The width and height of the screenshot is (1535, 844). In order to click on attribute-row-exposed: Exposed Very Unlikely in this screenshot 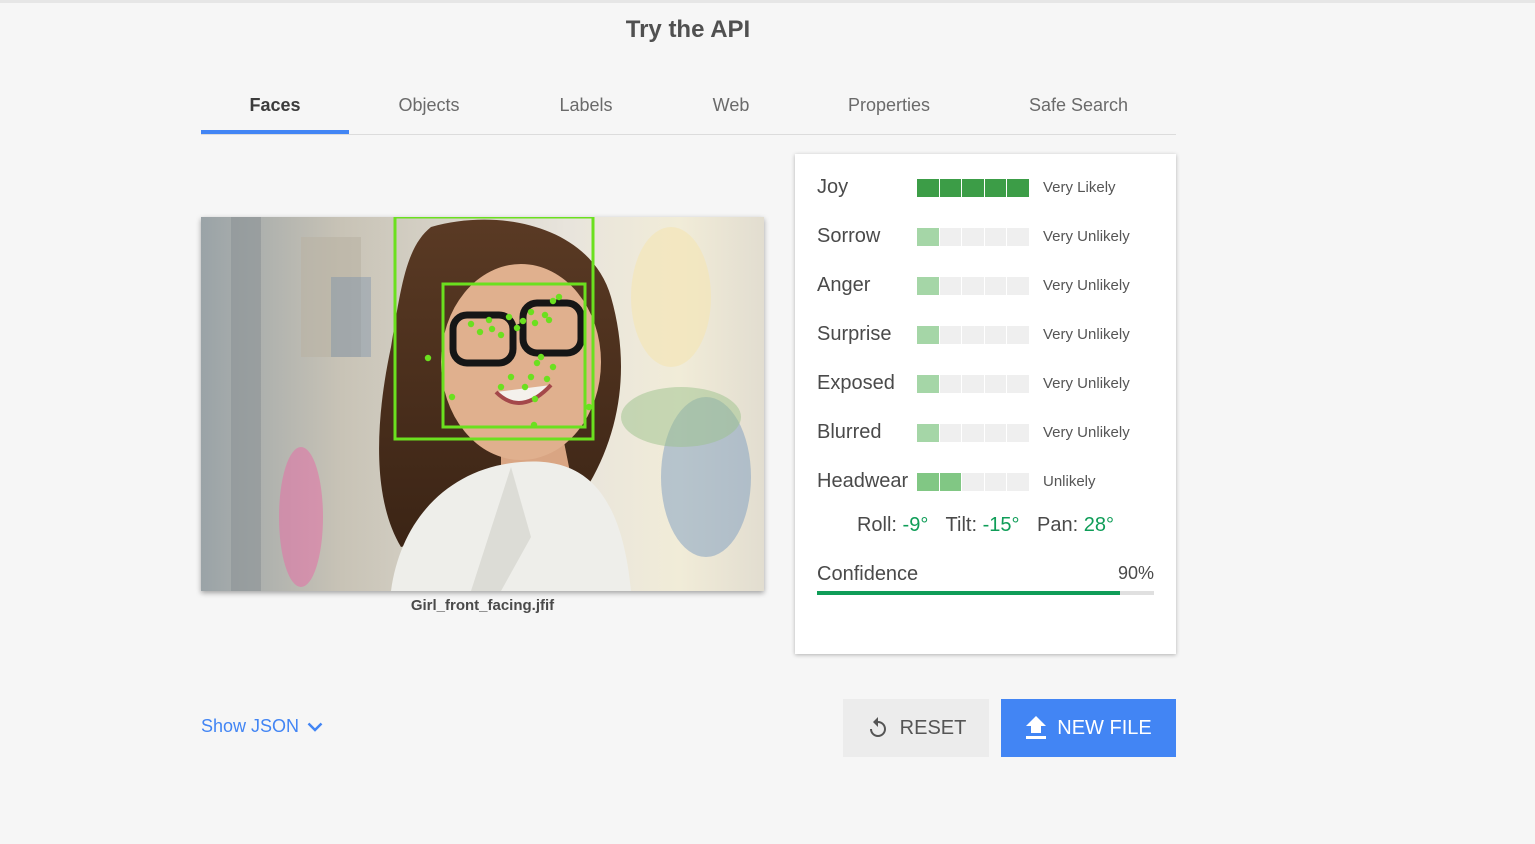, I will do `click(985, 384)`.